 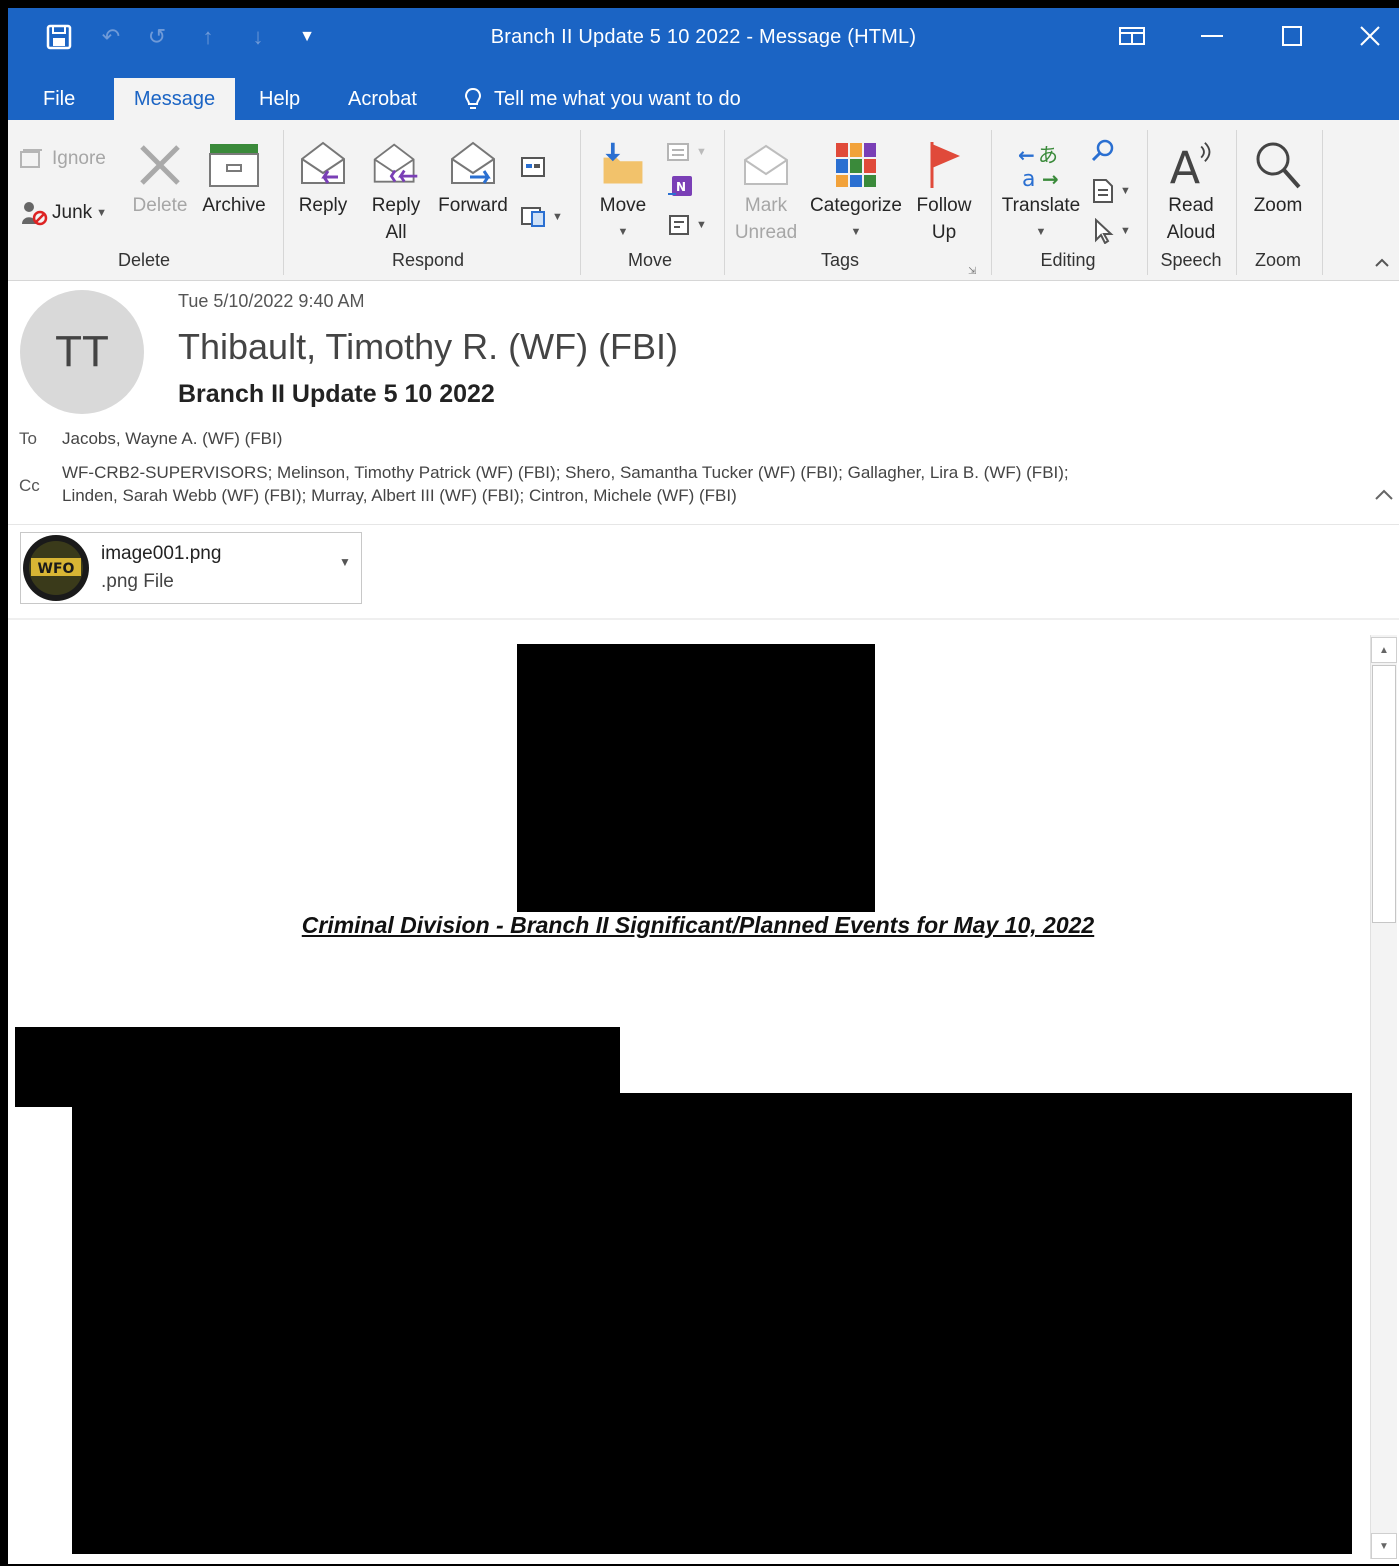 What do you see at coordinates (1104, 231) in the screenshot?
I see `cursor-icon` at bounding box center [1104, 231].